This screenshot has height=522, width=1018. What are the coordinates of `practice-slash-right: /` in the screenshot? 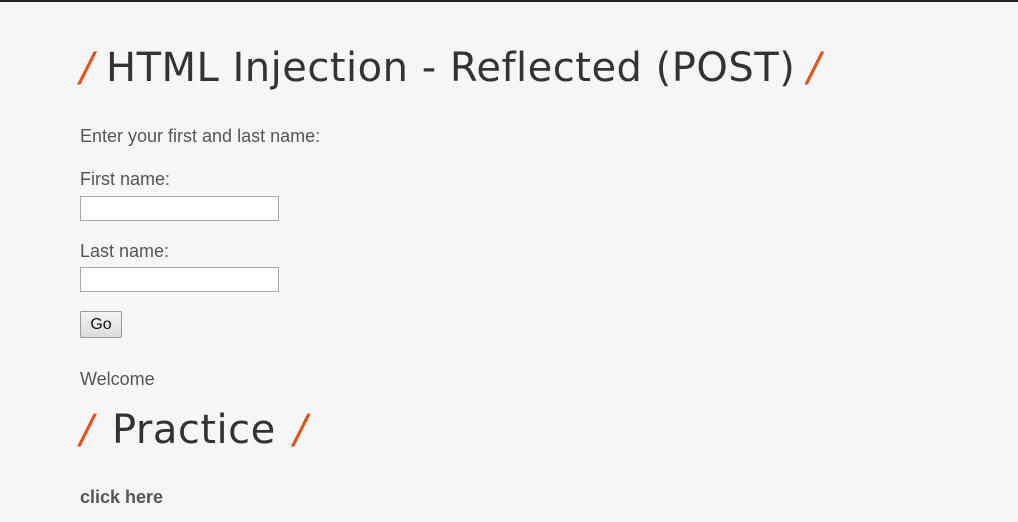 It's located at (300, 430).